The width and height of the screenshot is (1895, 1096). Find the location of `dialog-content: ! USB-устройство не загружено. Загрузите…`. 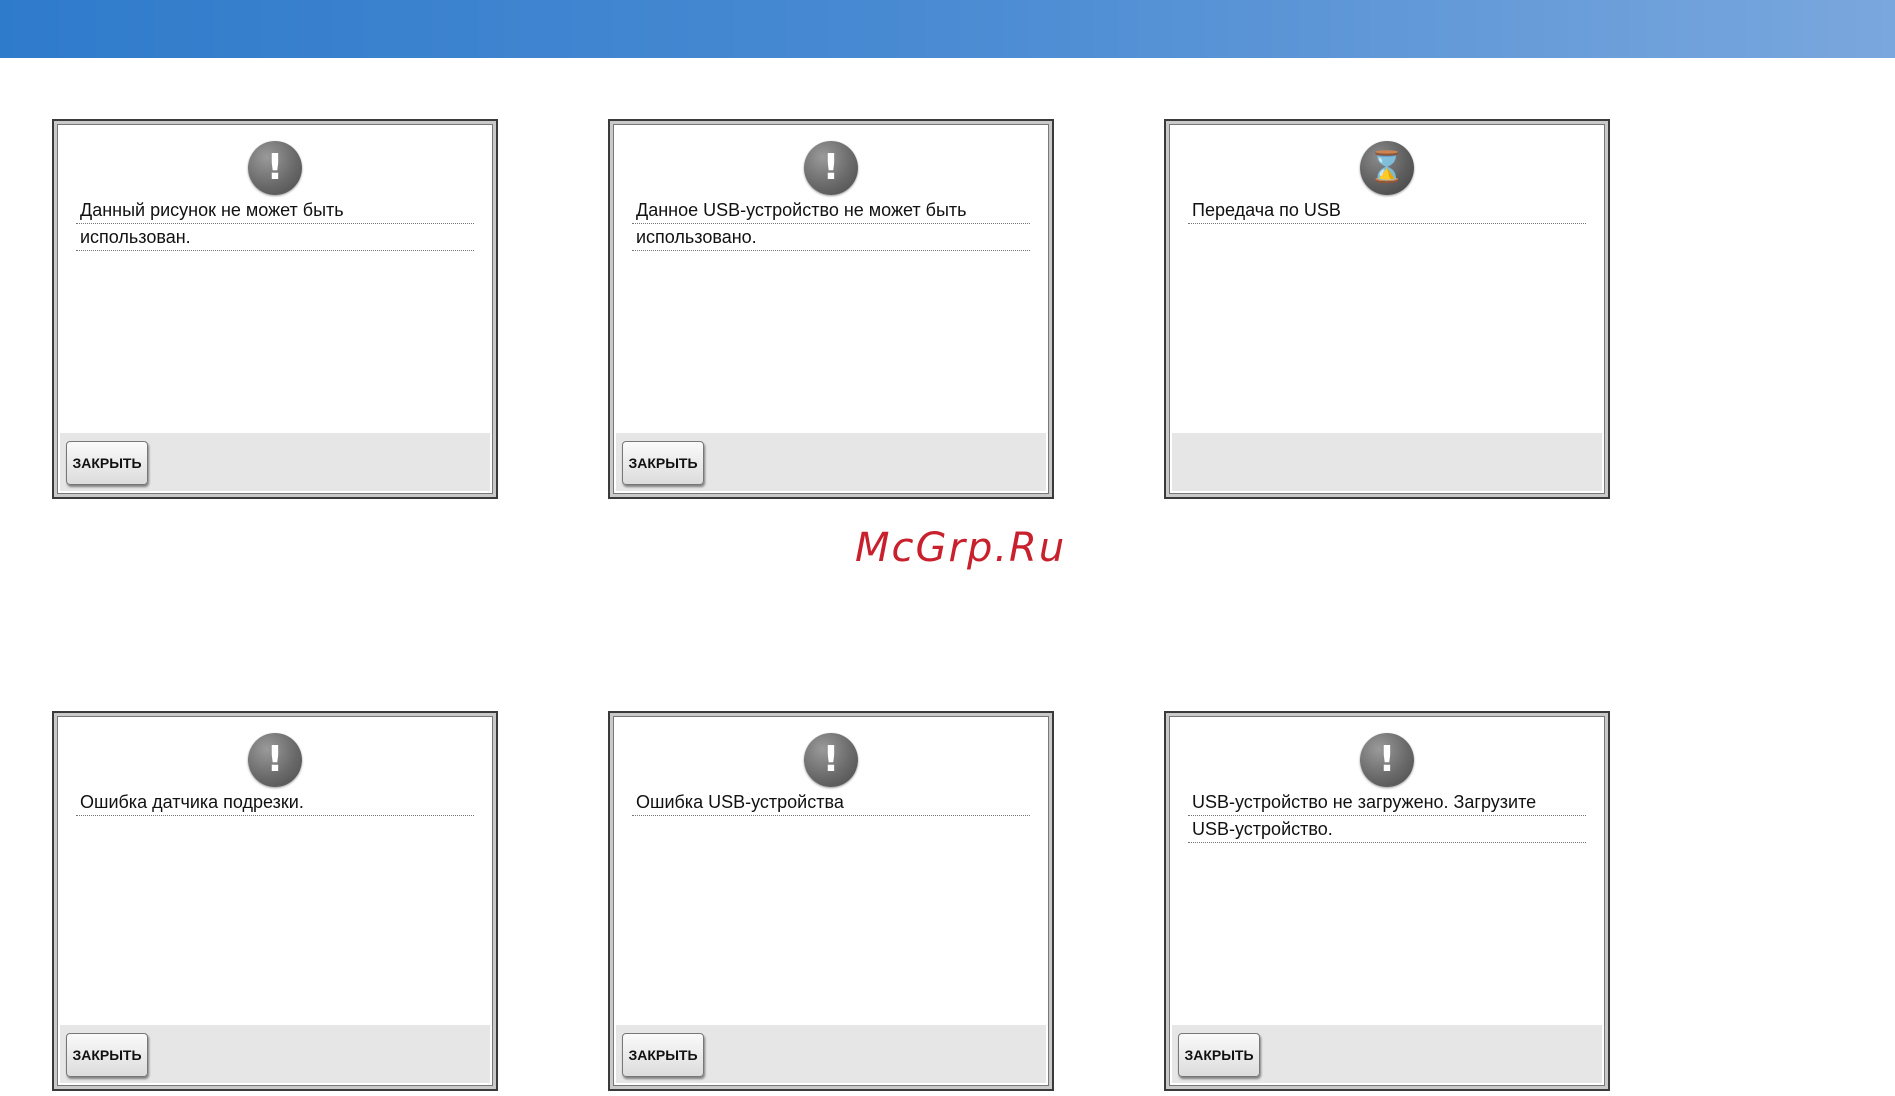

dialog-content: ! USB-устройство не загружено. Загрузите… is located at coordinates (1387, 878).